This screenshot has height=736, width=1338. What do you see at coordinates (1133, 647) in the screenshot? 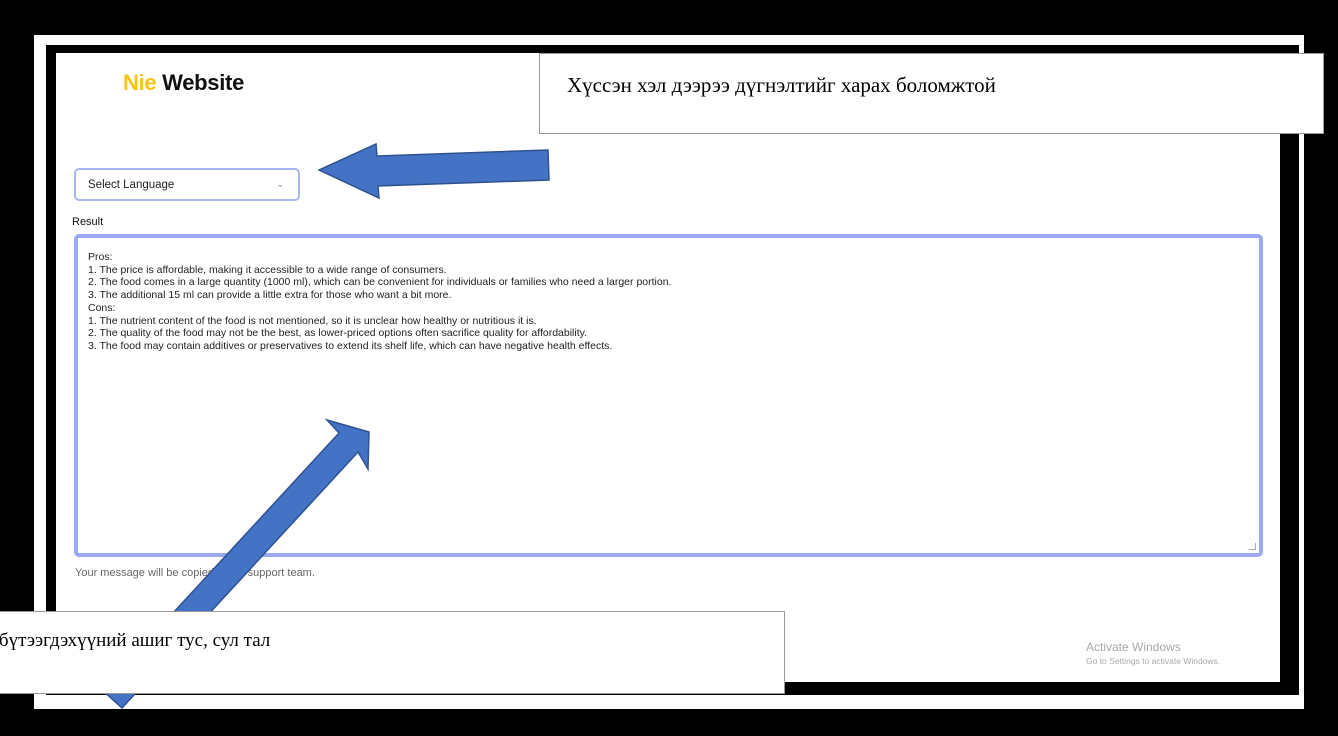
I see `activate-windows-title: Activate Windows` at bounding box center [1133, 647].